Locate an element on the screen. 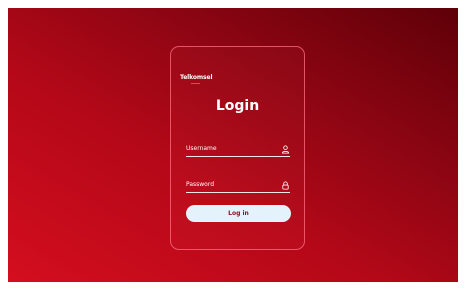 The image size is (465, 289). lock-icon is located at coordinates (285, 185).